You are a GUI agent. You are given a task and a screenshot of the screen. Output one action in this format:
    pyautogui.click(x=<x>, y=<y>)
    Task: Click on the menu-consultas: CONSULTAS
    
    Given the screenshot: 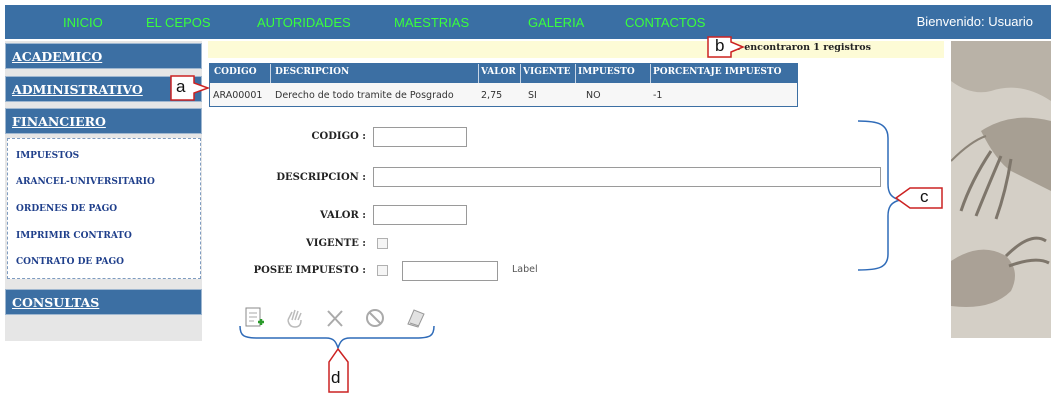 What is the action you would take?
    pyautogui.click(x=103, y=302)
    